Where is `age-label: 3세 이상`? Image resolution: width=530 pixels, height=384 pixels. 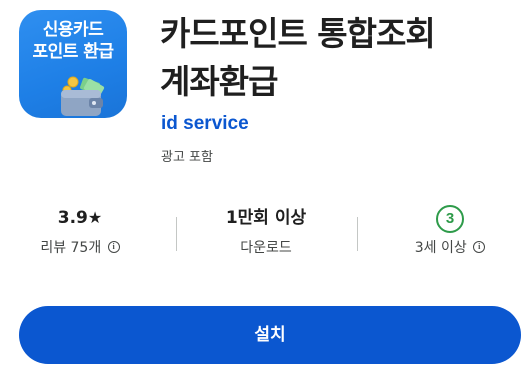 age-label: 3세 이상 is located at coordinates (440, 248).